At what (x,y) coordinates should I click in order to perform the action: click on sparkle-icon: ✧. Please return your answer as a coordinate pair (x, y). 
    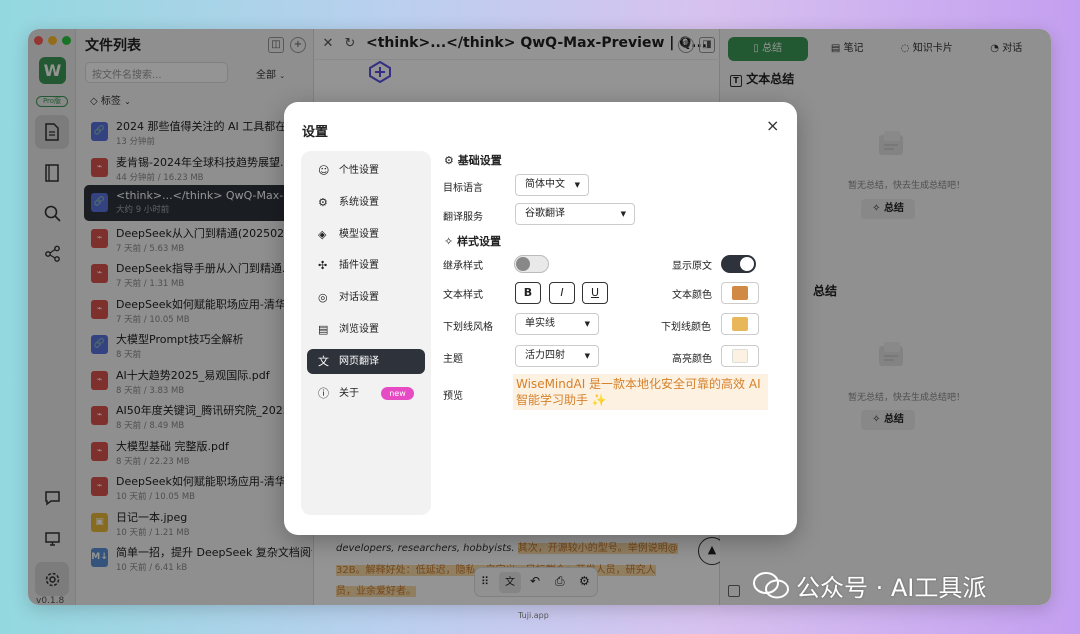
    Looking at the image, I should click on (449, 241).